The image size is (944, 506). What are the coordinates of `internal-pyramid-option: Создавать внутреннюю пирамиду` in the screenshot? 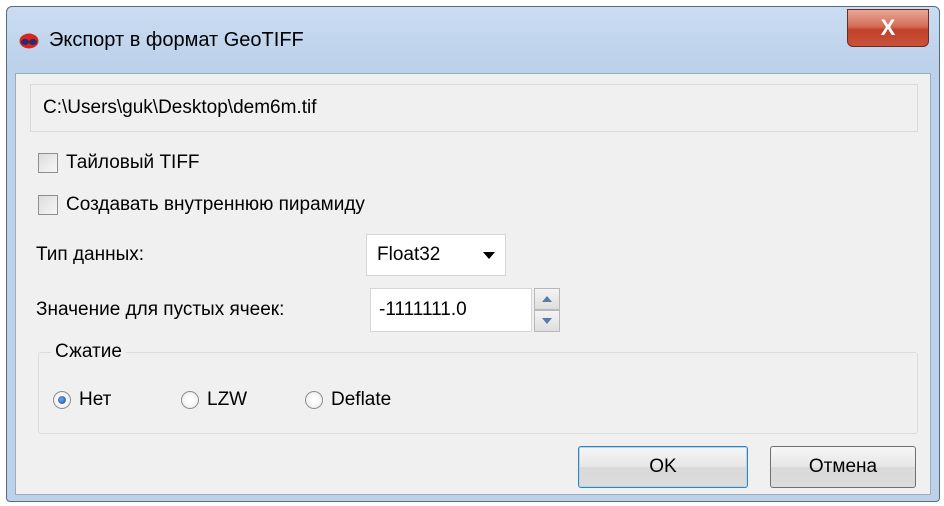 It's located at (201, 205).